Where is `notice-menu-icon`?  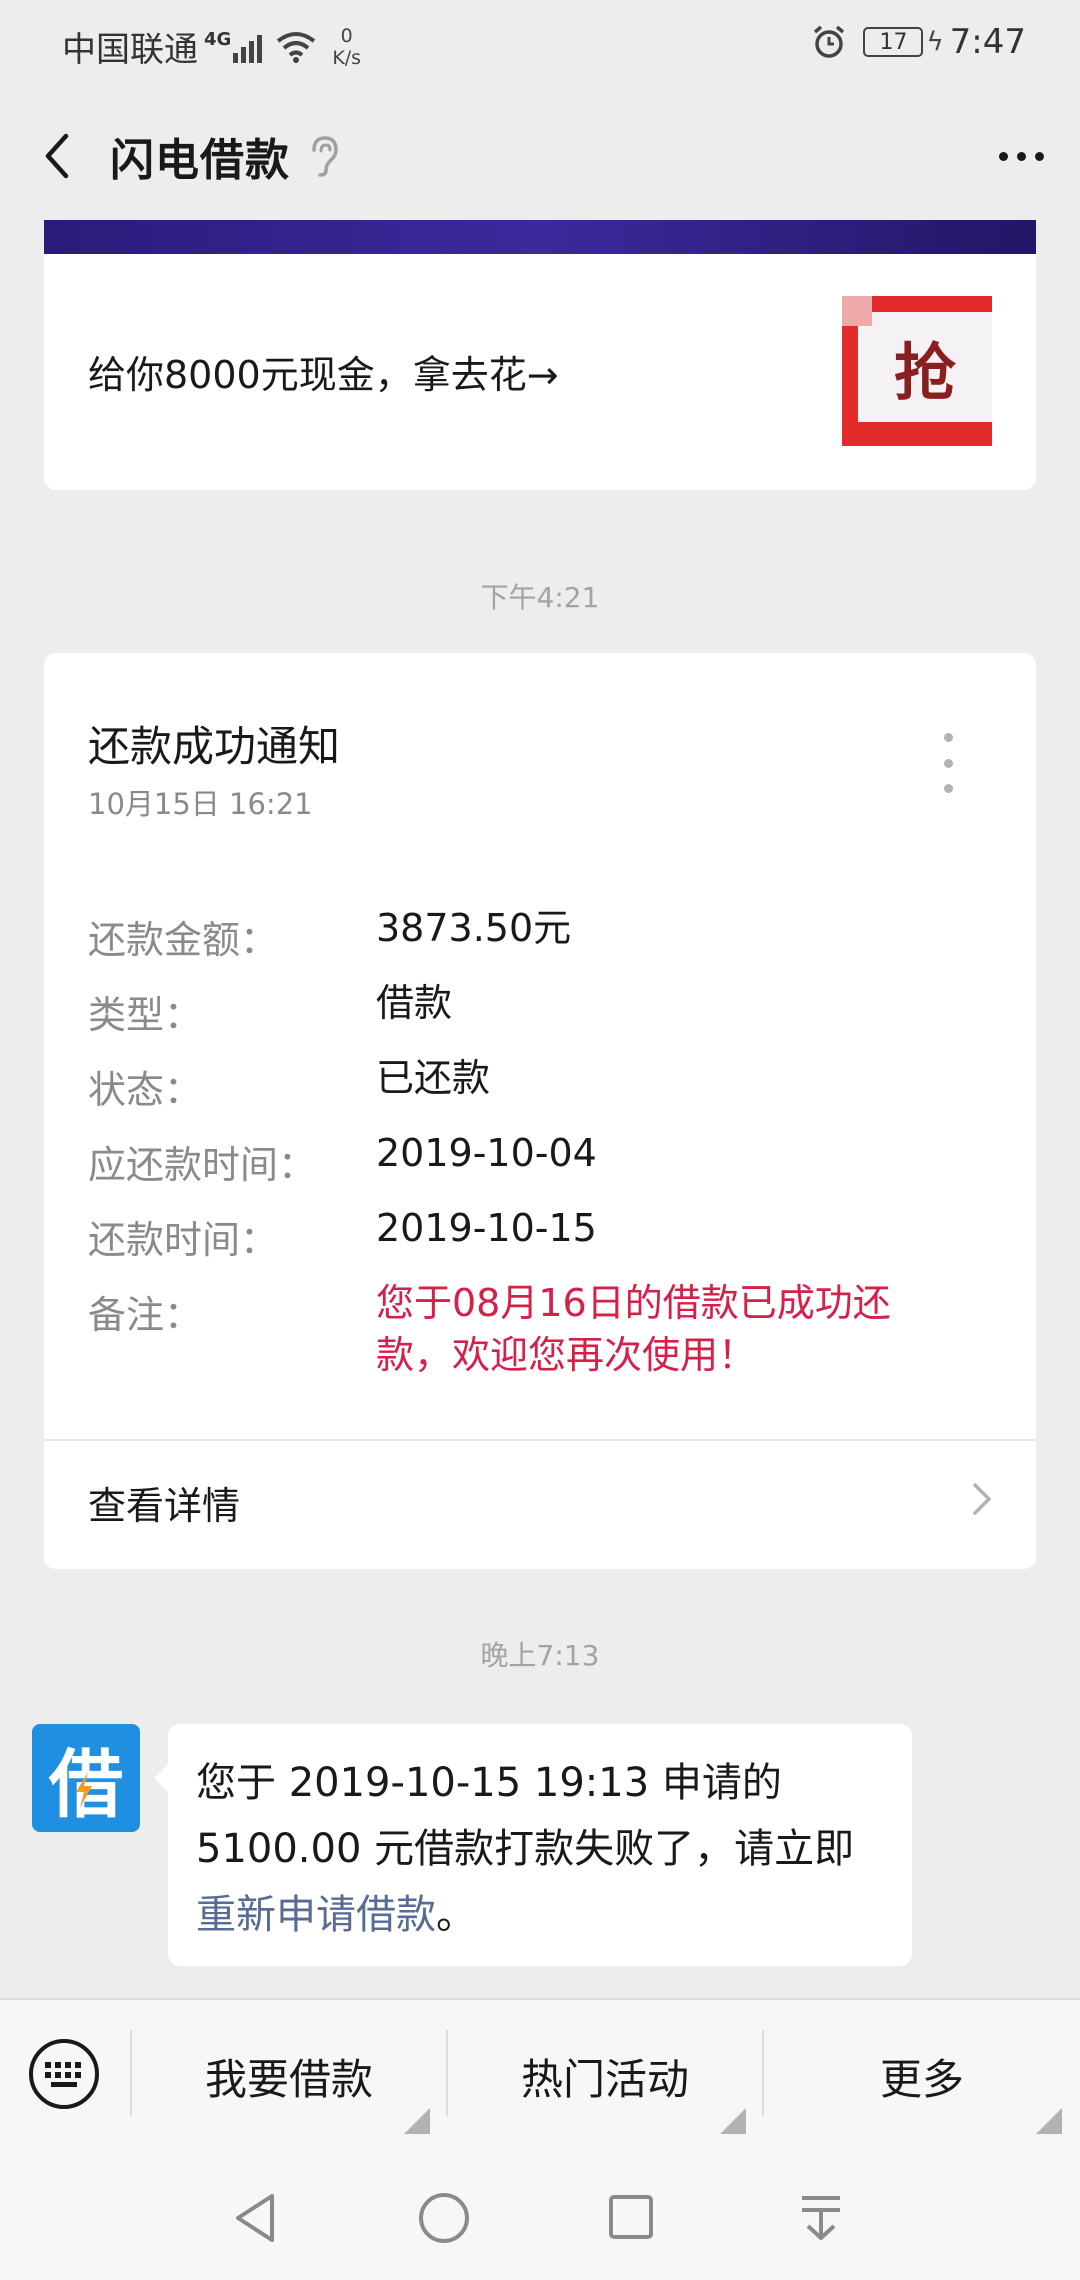
notice-menu-icon is located at coordinates (948, 763).